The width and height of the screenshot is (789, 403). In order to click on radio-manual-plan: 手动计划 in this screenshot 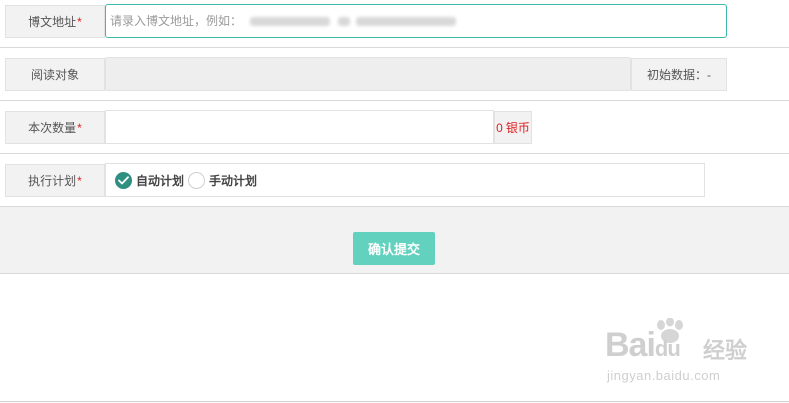, I will do `click(223, 180)`.